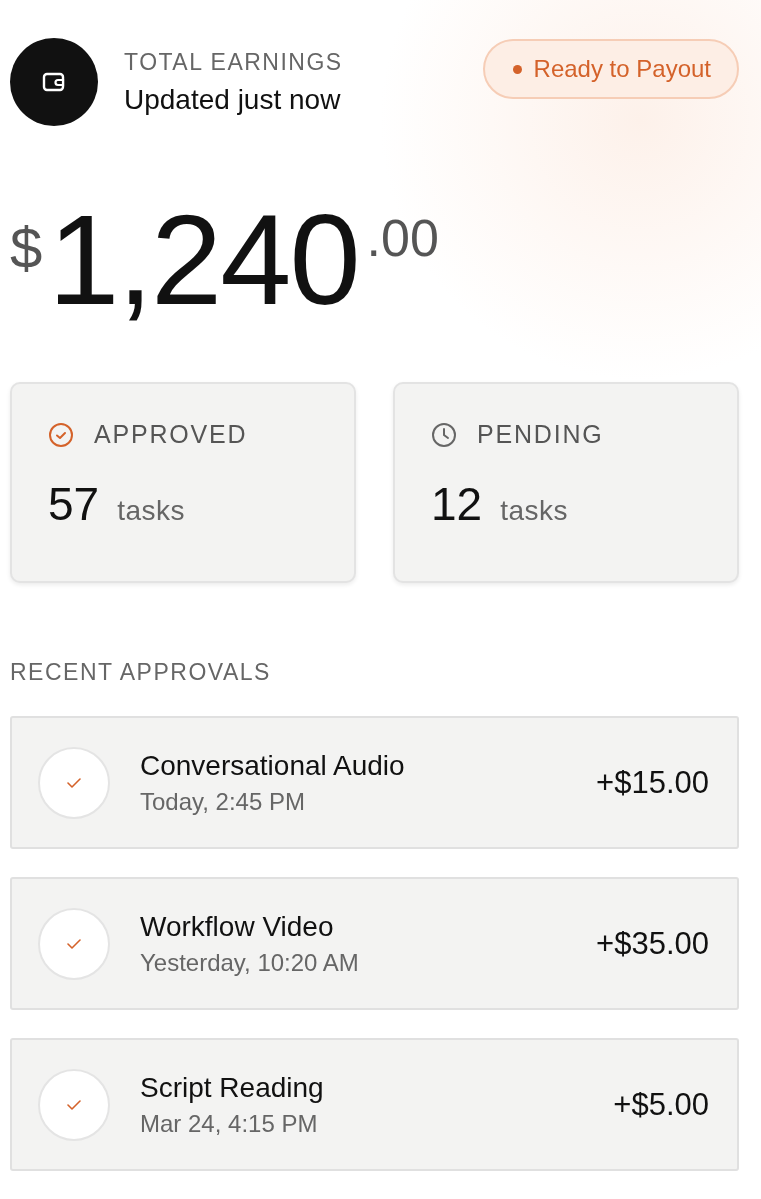 This screenshot has width=761, height=1199. Describe the element at coordinates (74, 504) in the screenshot. I see `stat-count: 57` at that location.